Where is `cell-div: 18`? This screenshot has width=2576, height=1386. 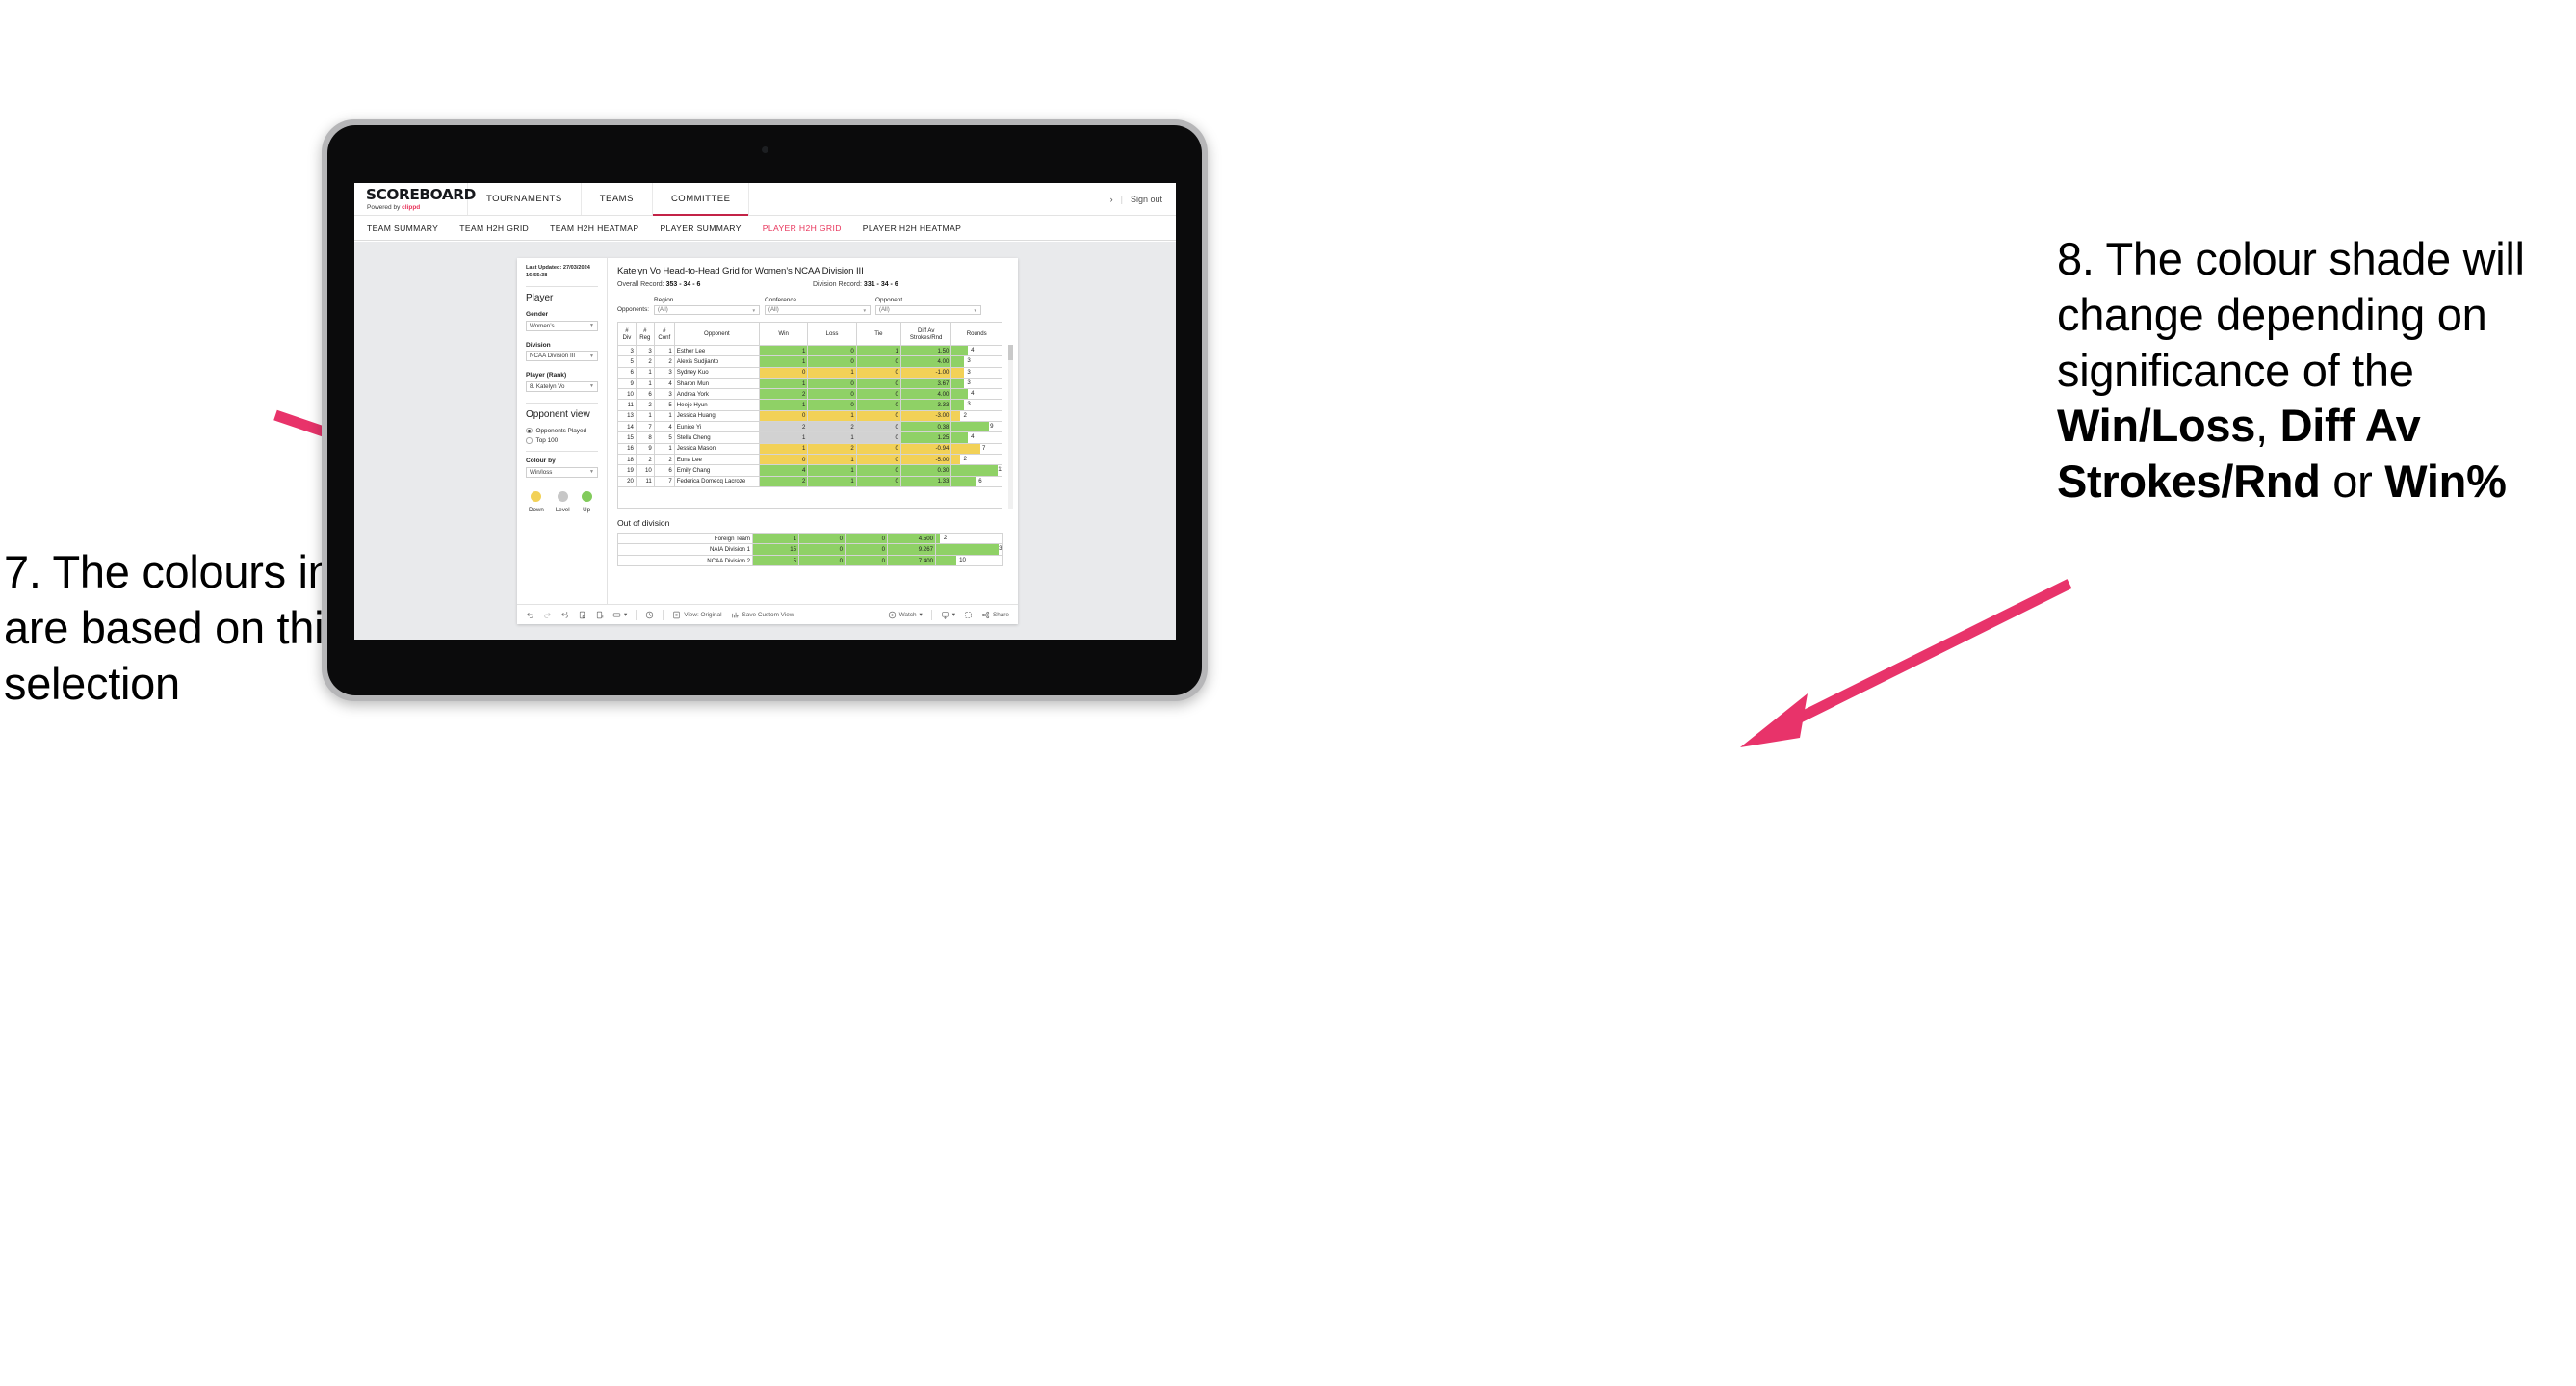
cell-div: 18 is located at coordinates (627, 459).